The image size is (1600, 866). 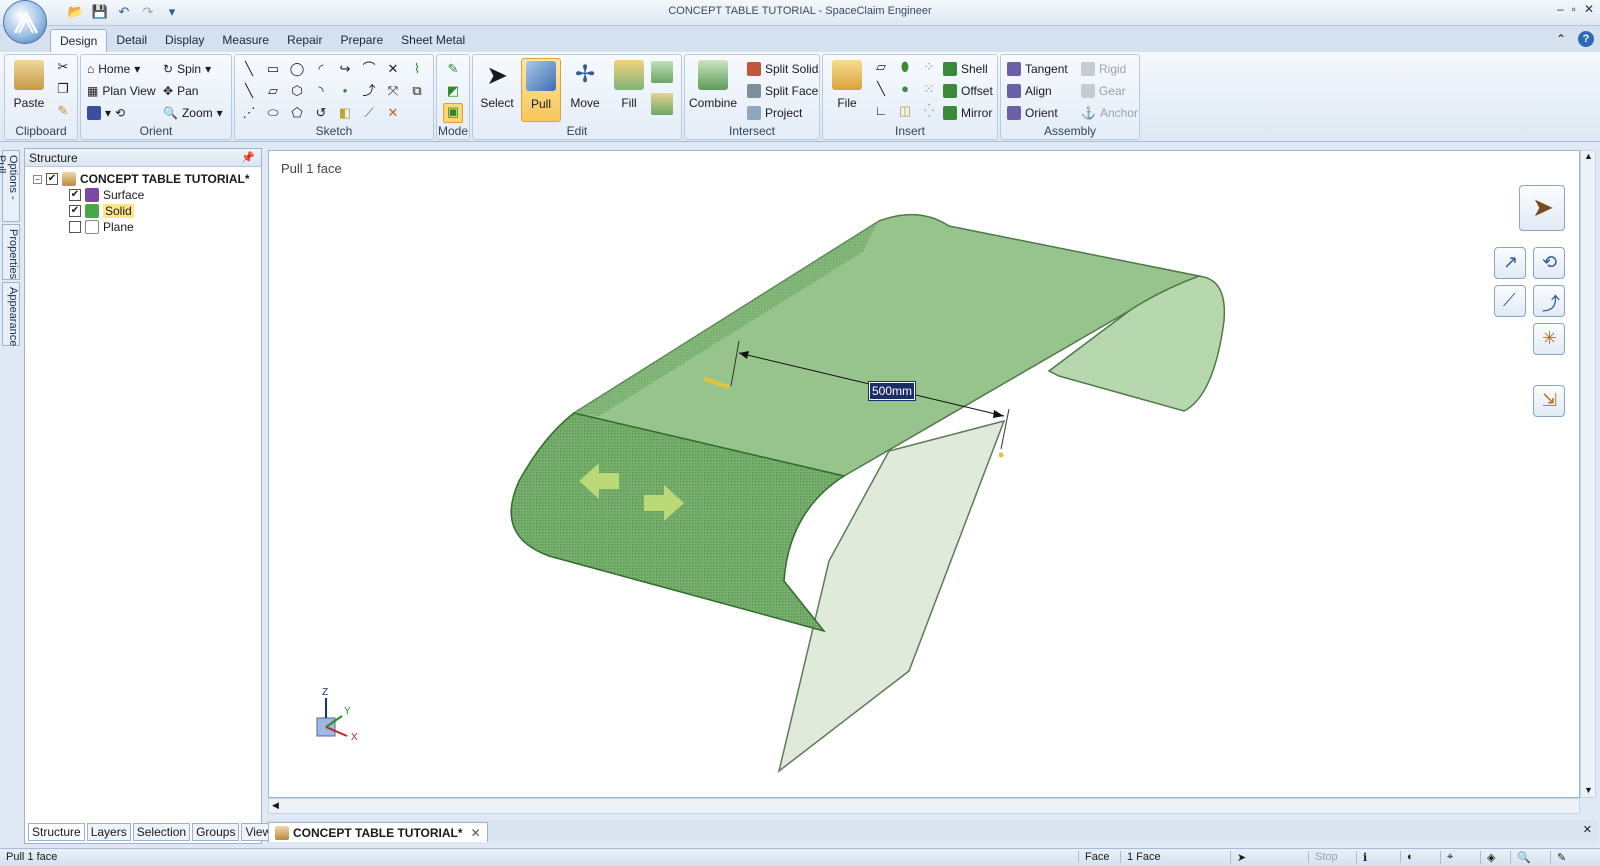 What do you see at coordinates (1549, 401) in the screenshot?
I see `up-to-button: ⇲` at bounding box center [1549, 401].